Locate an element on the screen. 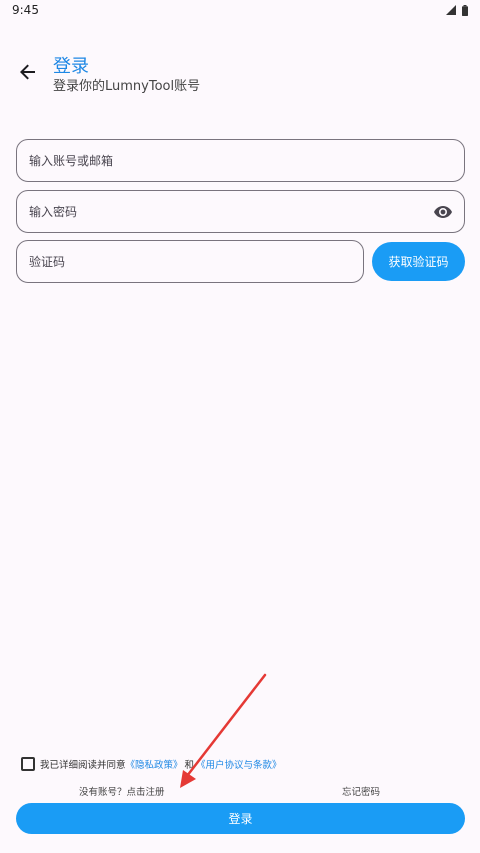 This screenshot has width=480, height=853. verification-code-input is located at coordinates (196, 261).